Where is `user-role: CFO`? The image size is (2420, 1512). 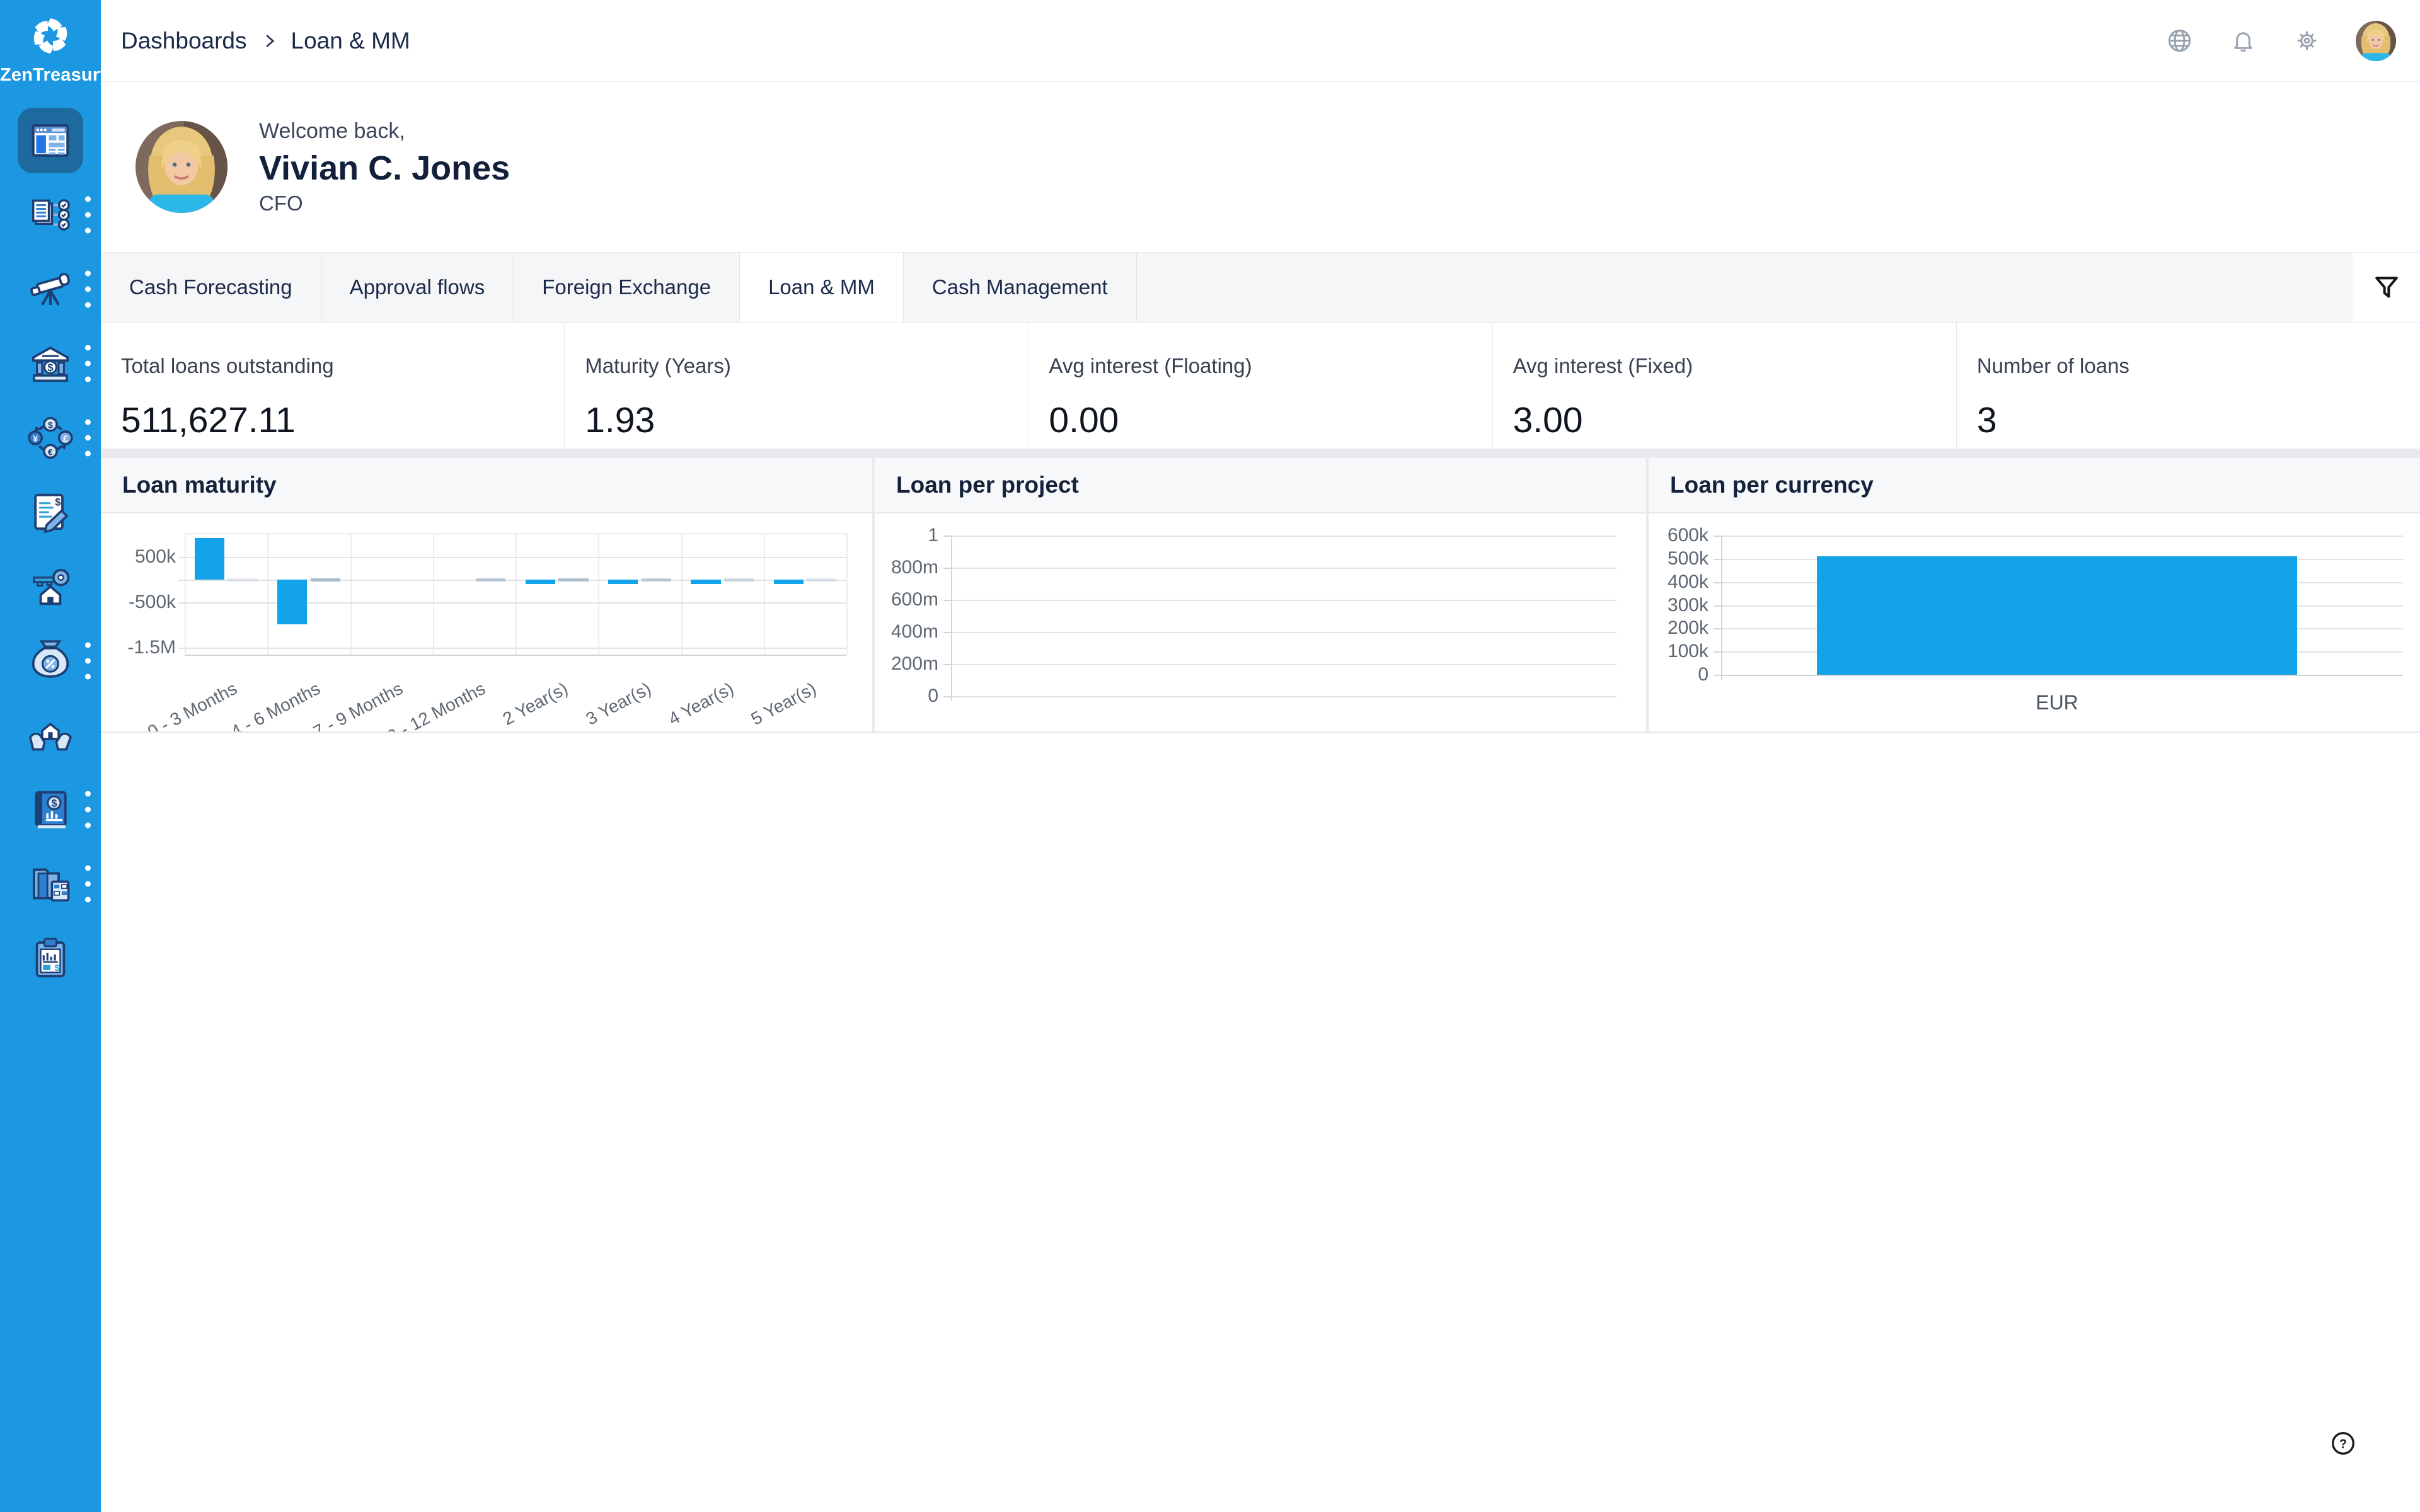 user-role: CFO is located at coordinates (281, 203).